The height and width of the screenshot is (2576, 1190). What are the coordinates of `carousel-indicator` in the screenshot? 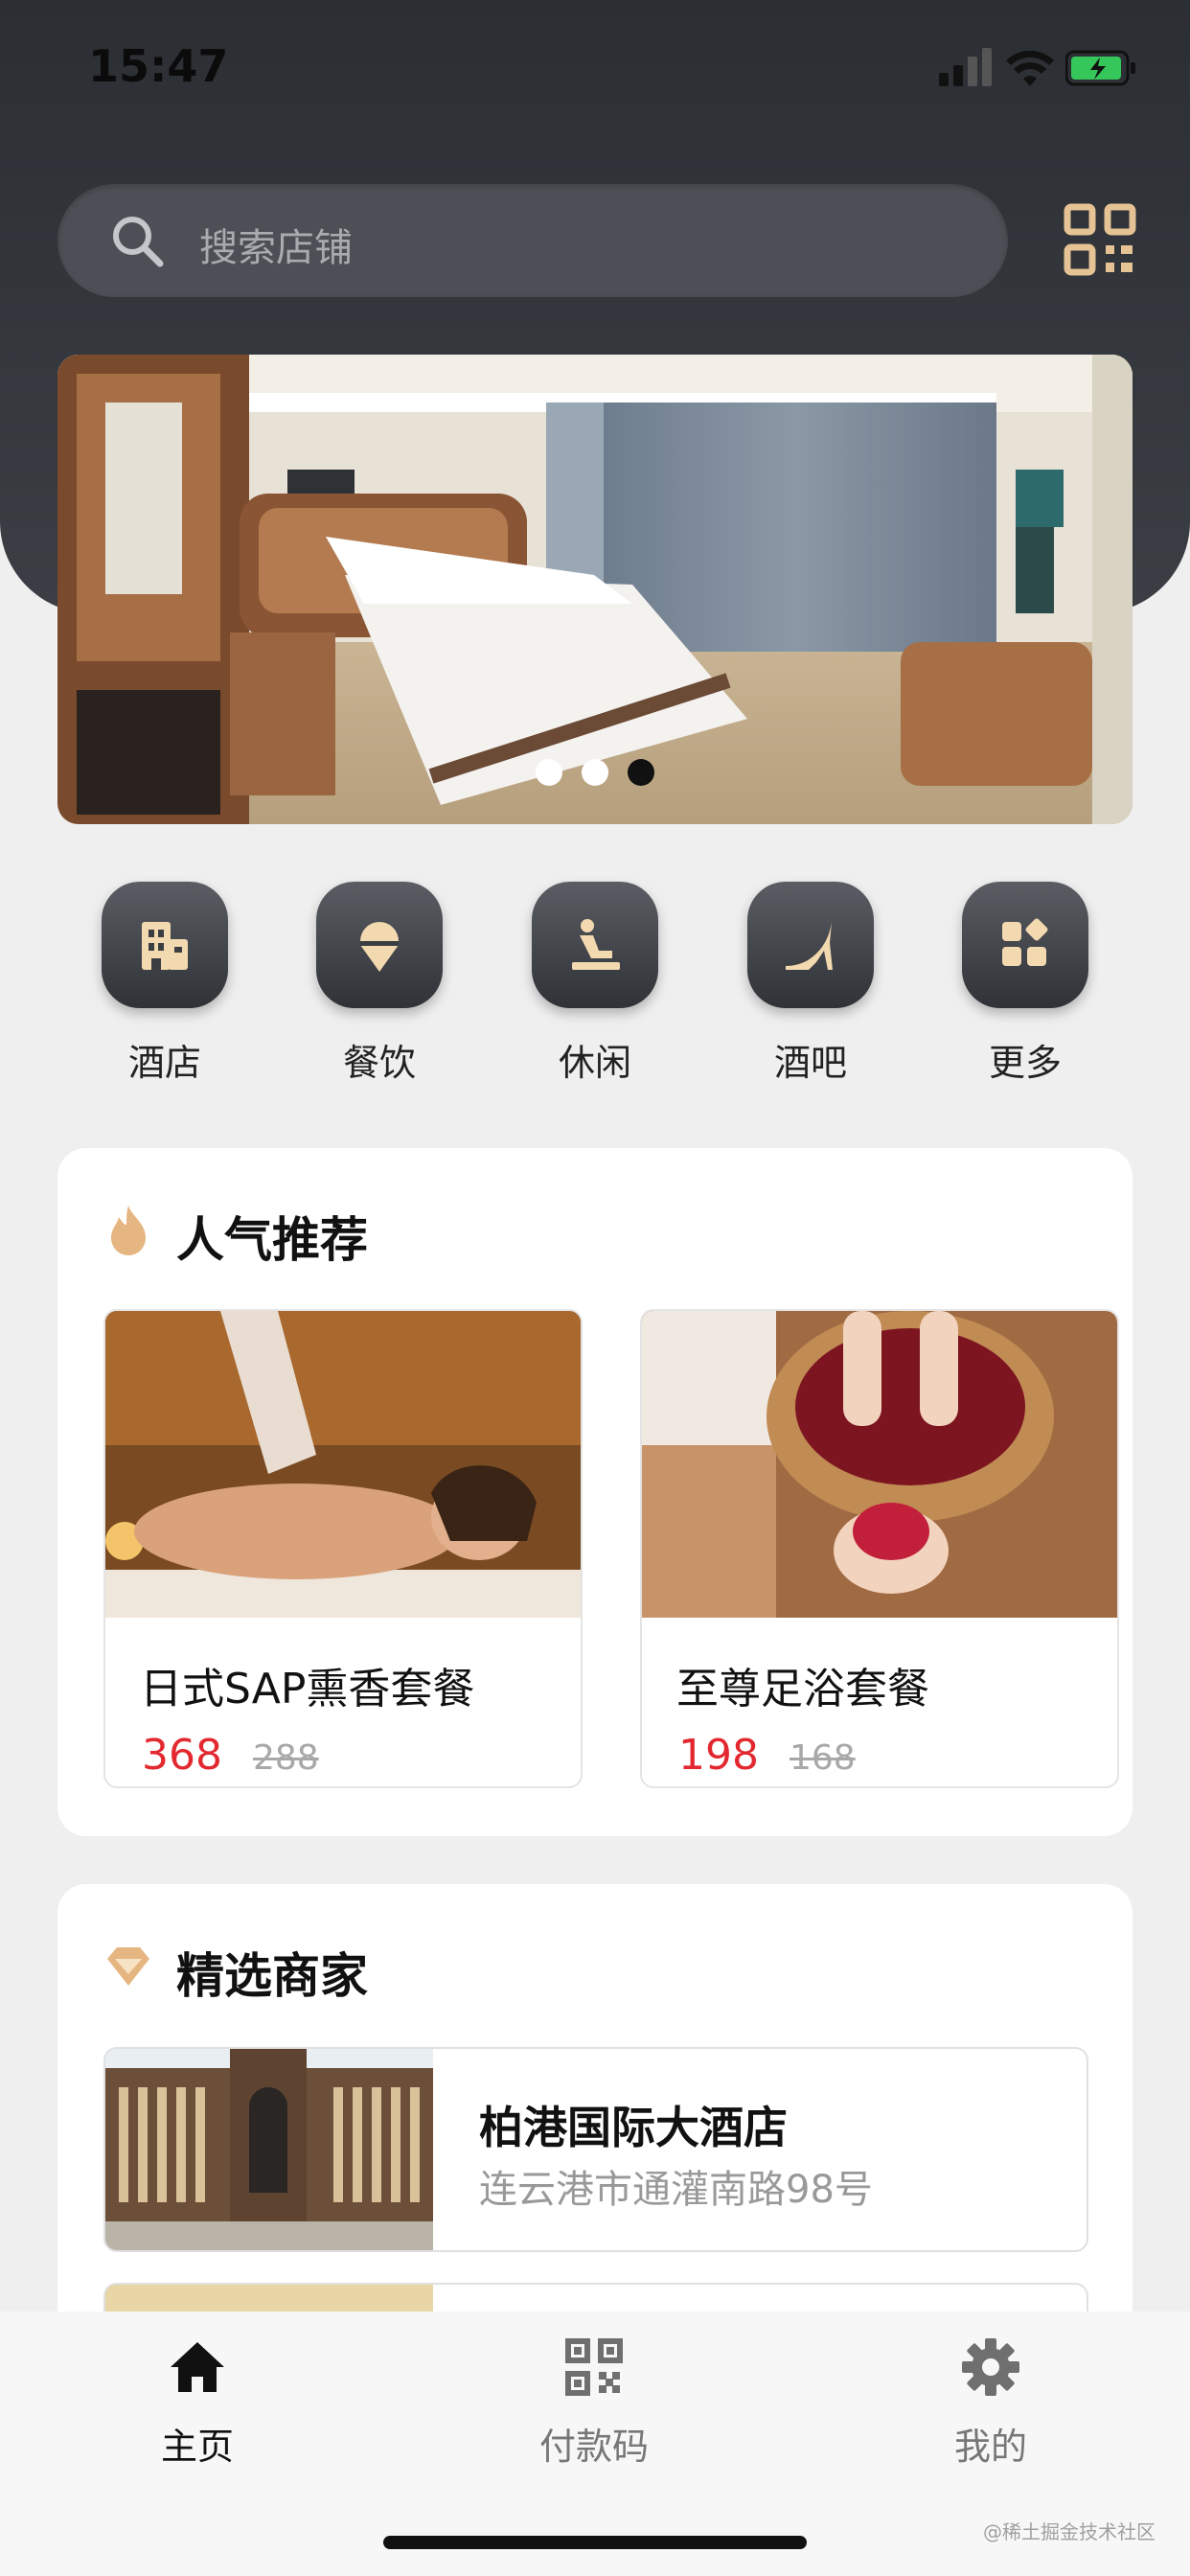 It's located at (595, 774).